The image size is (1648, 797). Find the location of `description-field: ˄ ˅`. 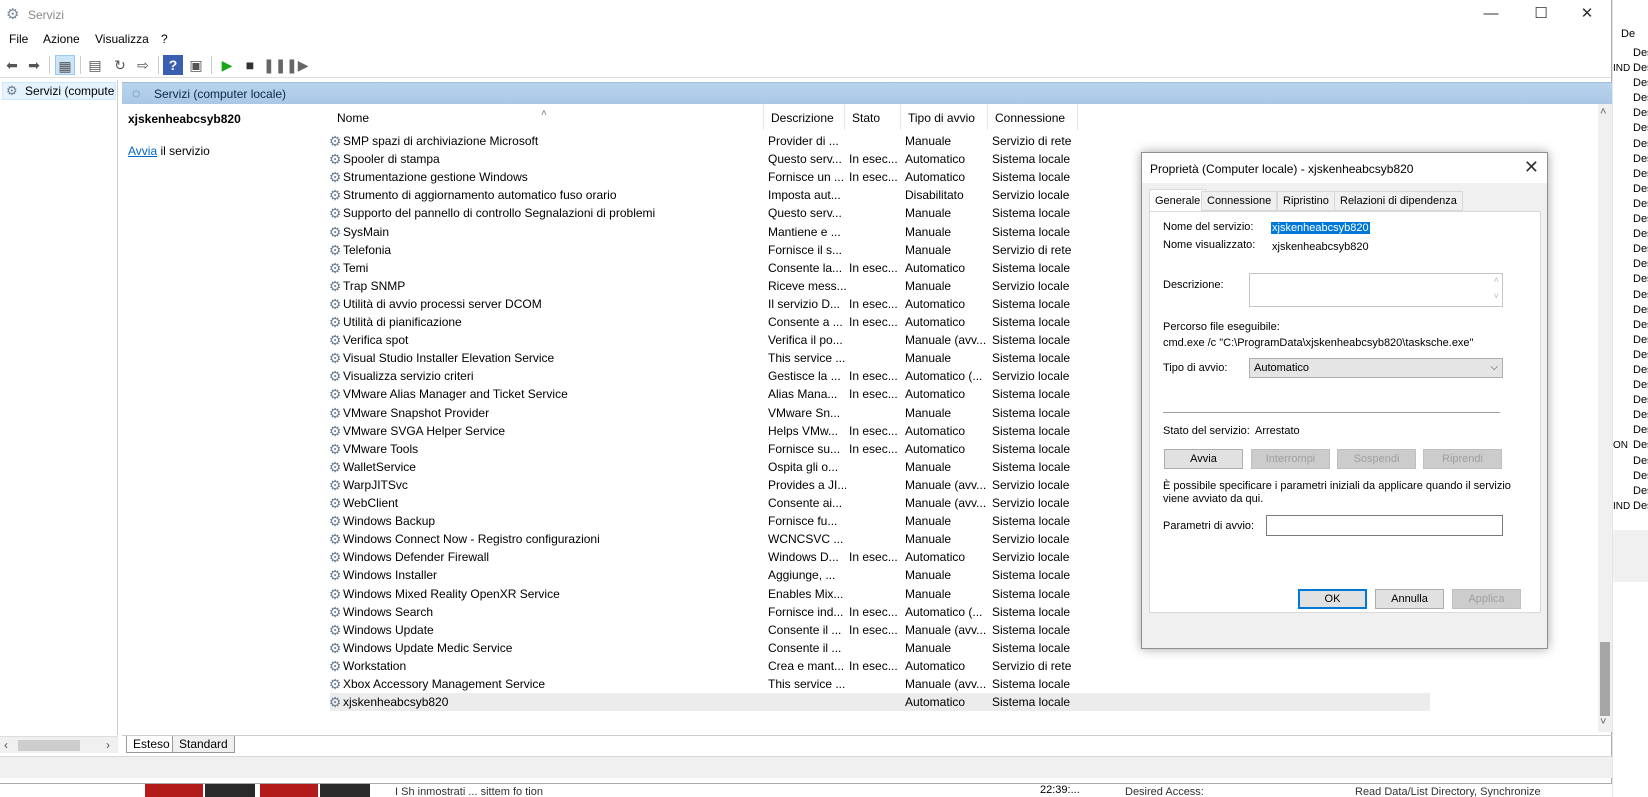

description-field: ˄ ˅ is located at coordinates (1376, 290).